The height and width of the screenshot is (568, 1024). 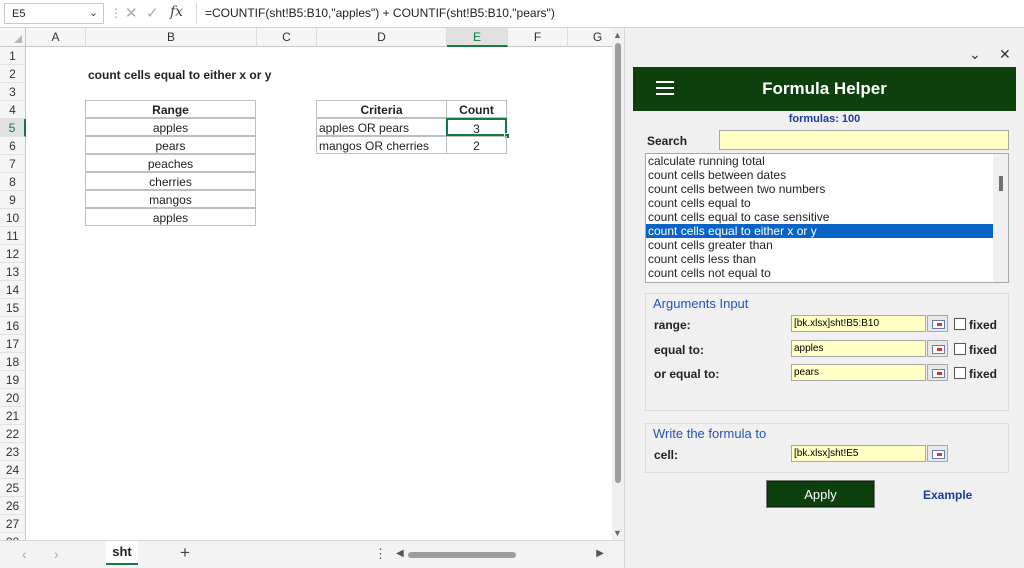 What do you see at coordinates (665, 88) in the screenshot?
I see `hamburger-menu-icon` at bounding box center [665, 88].